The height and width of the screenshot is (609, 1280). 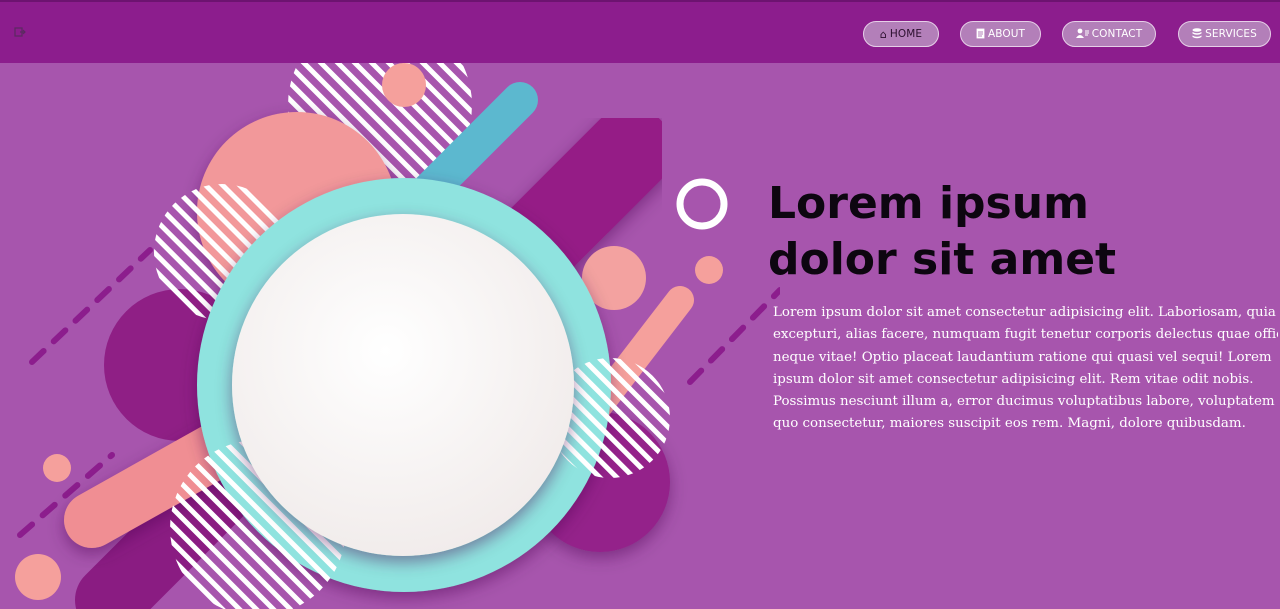 What do you see at coordinates (709, 270) in the screenshot?
I see `pink-dot-right` at bounding box center [709, 270].